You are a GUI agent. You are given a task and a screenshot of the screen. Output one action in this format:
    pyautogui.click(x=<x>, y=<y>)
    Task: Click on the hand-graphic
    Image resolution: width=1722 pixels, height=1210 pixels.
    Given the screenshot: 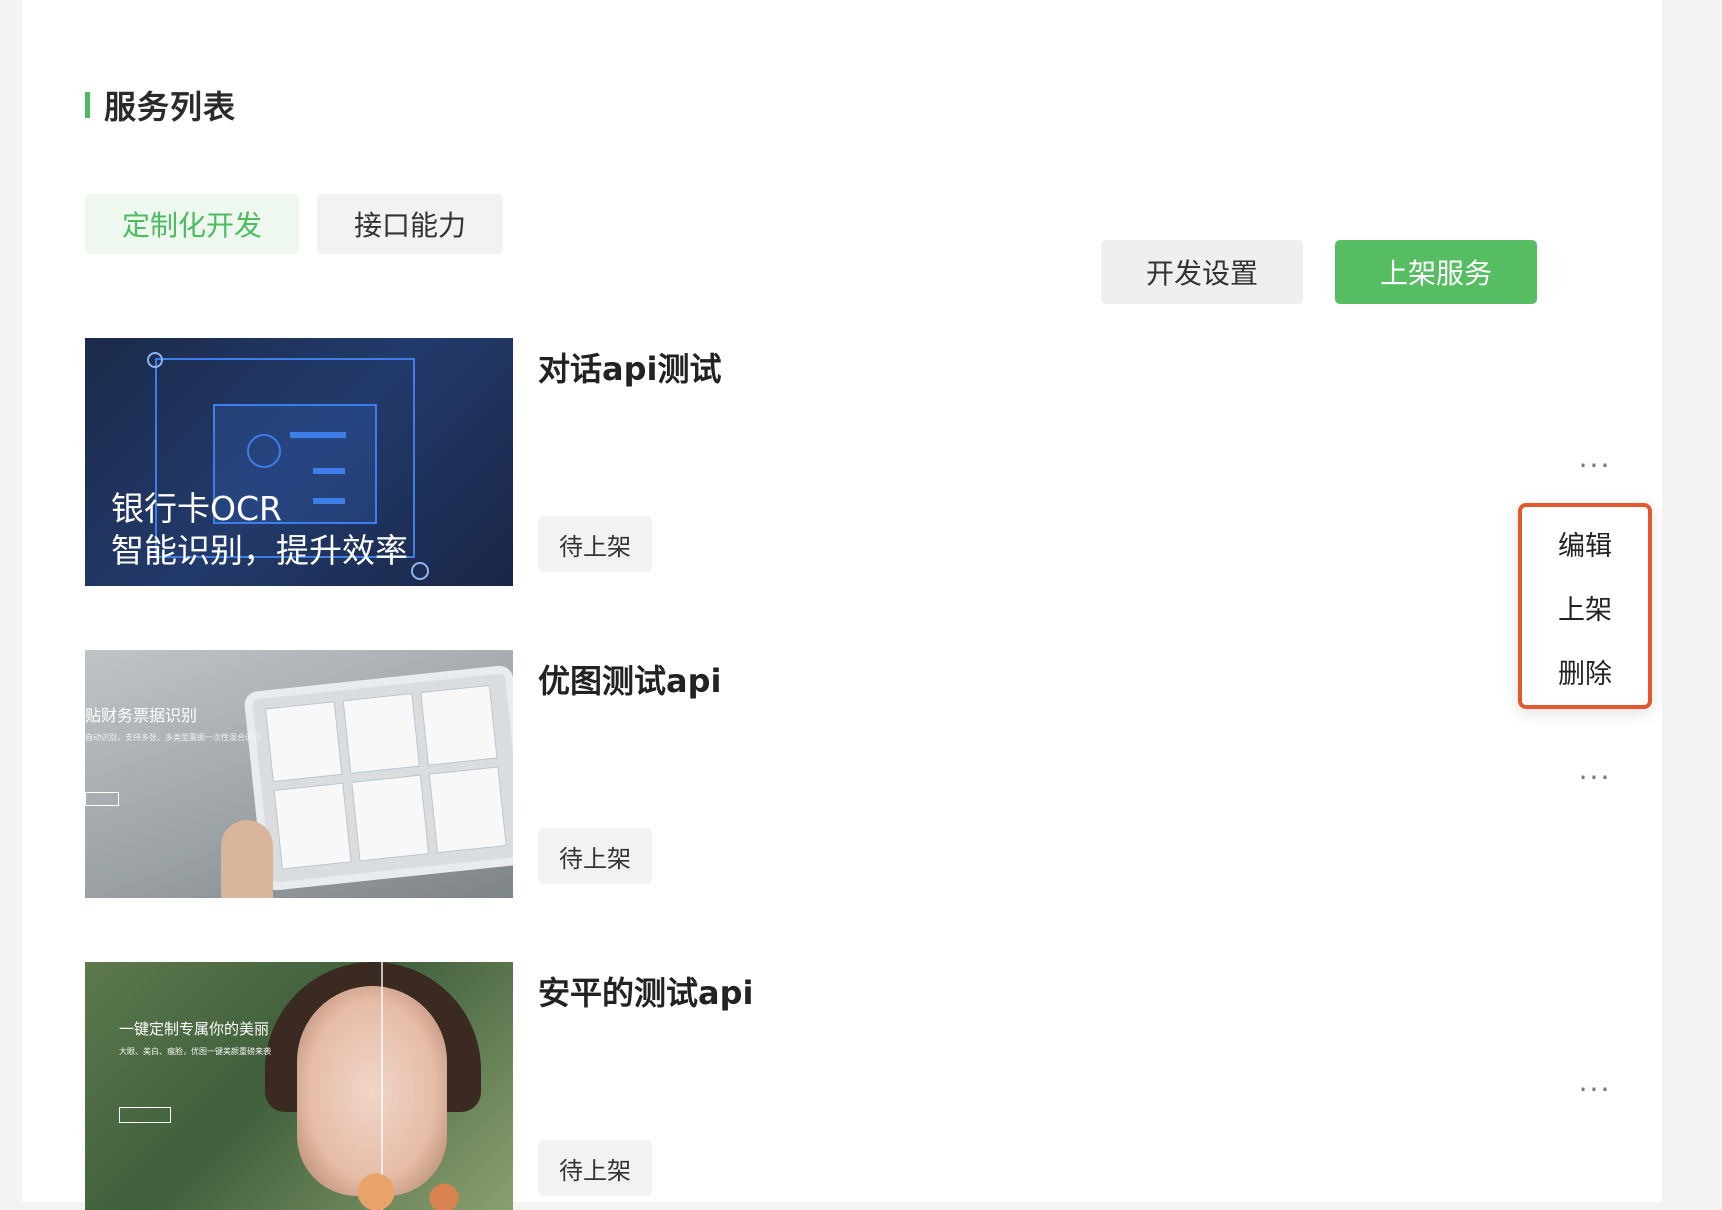 What is the action you would take?
    pyautogui.click(x=247, y=859)
    